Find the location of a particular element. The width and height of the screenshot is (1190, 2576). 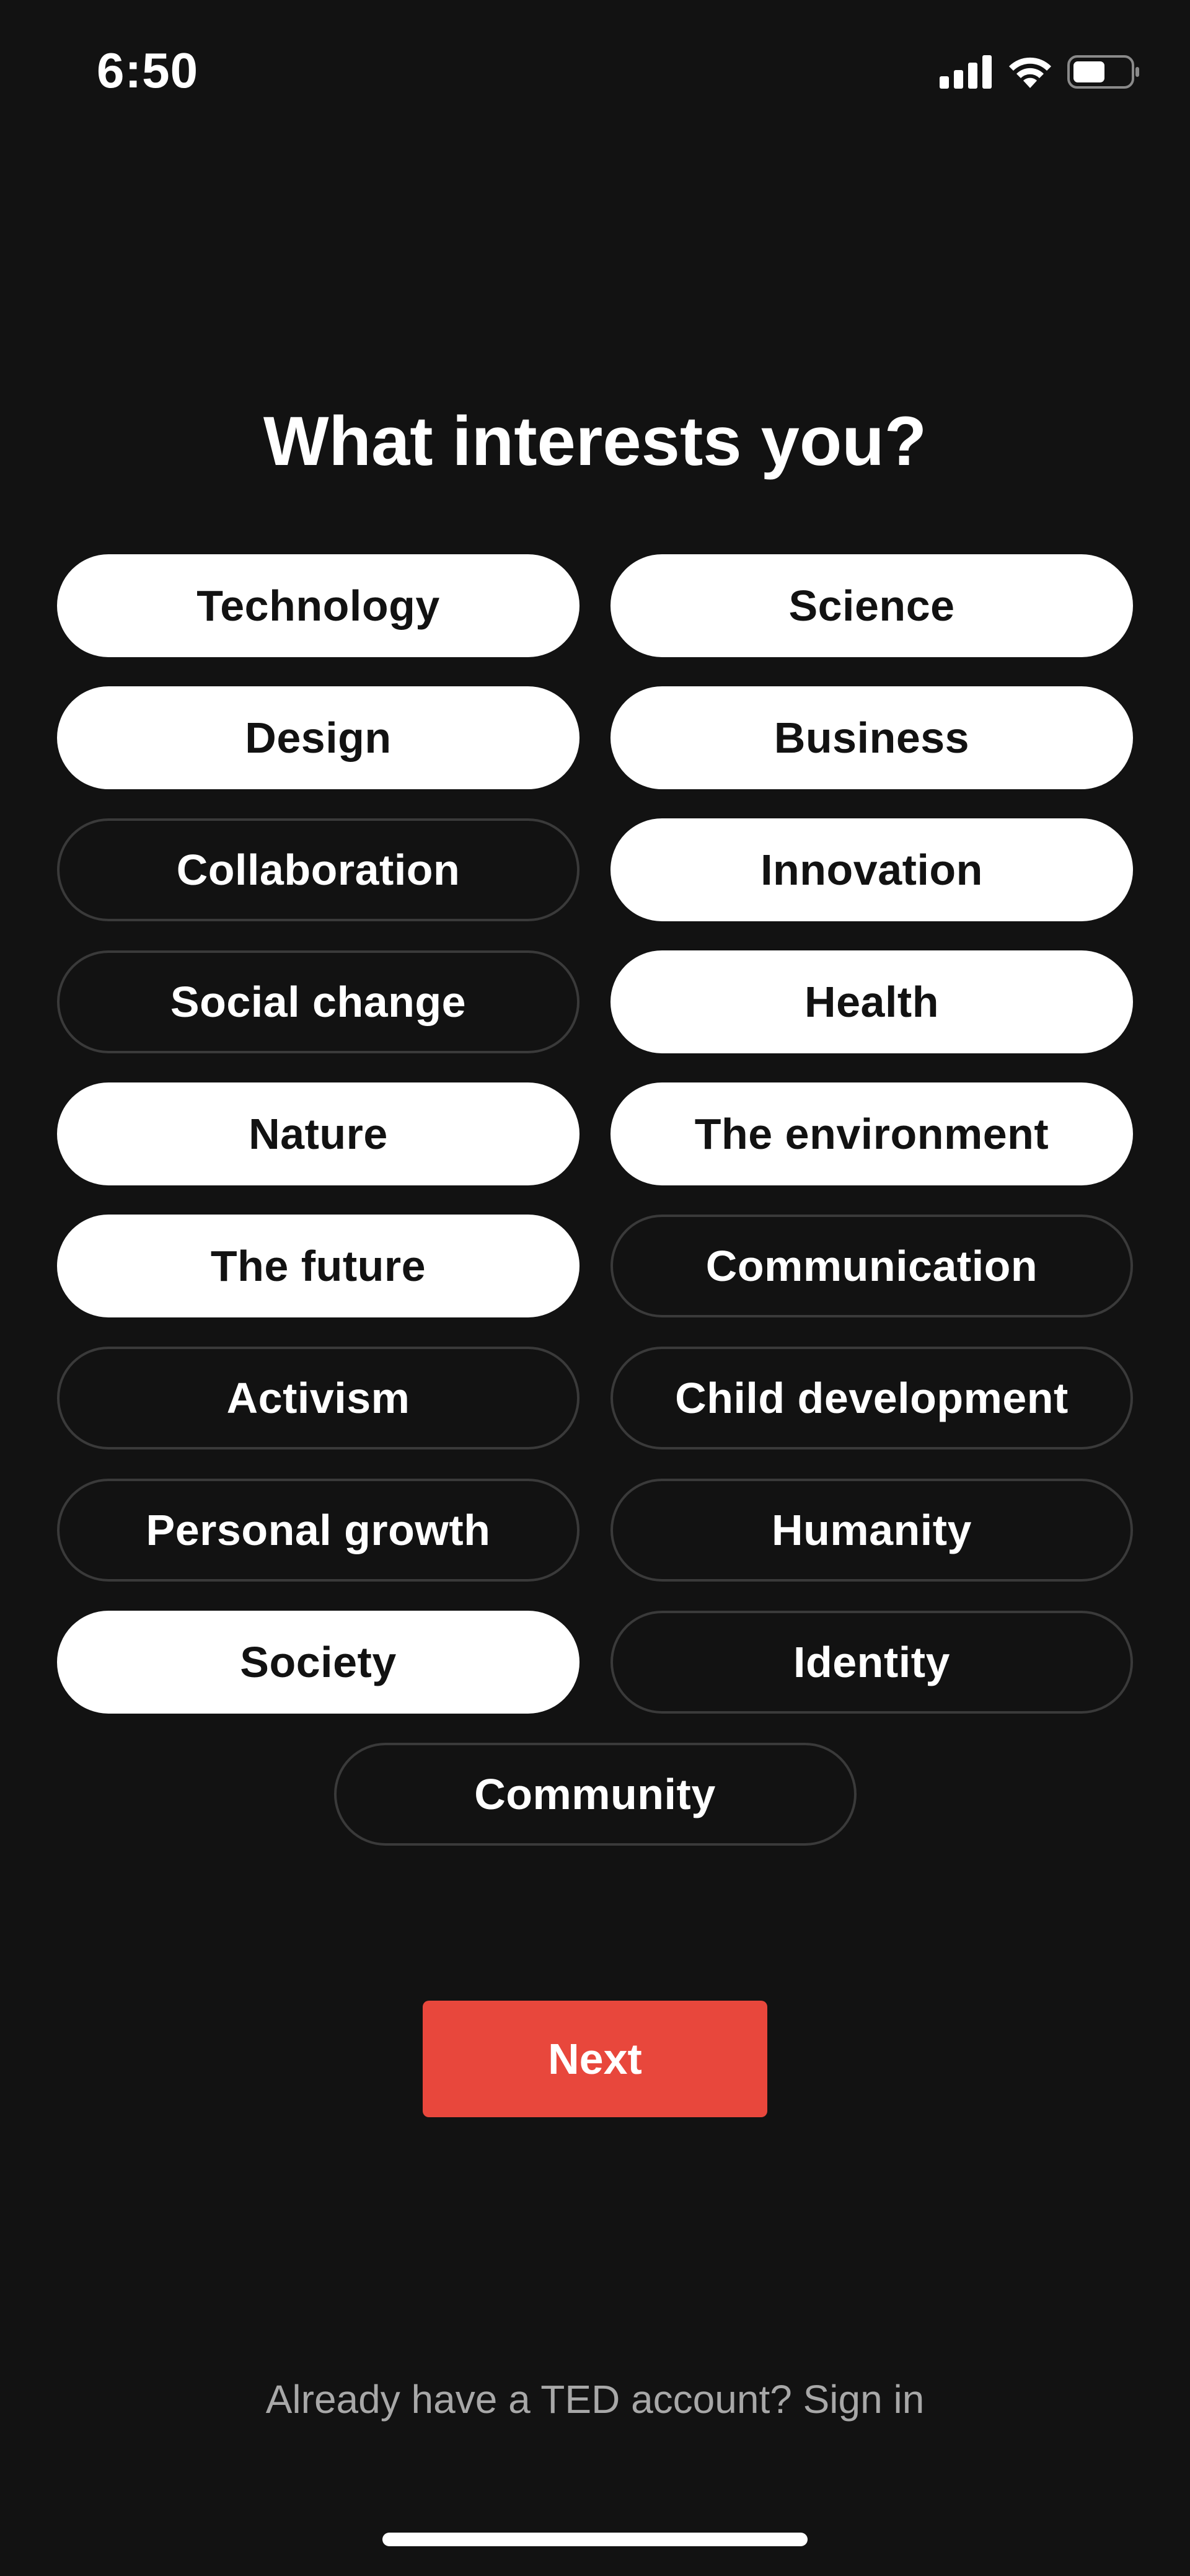

interest-chip-activism: Activism is located at coordinates (318, 1399).